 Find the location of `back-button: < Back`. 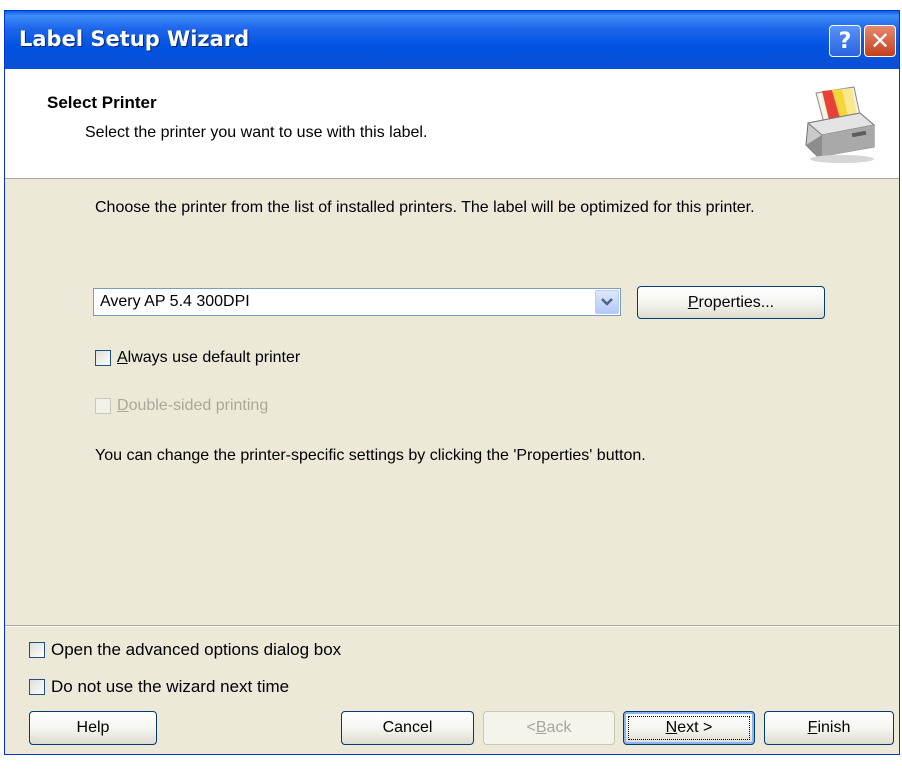

back-button: < Back is located at coordinates (549, 728).